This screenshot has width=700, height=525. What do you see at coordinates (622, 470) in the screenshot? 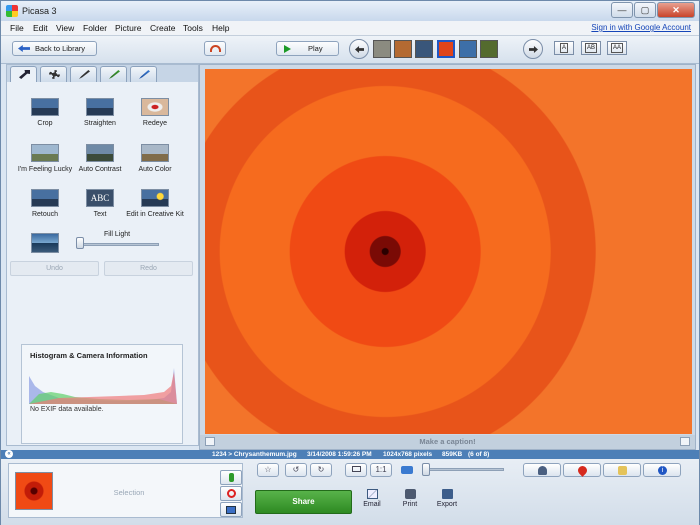
I see `tags-button` at bounding box center [622, 470].